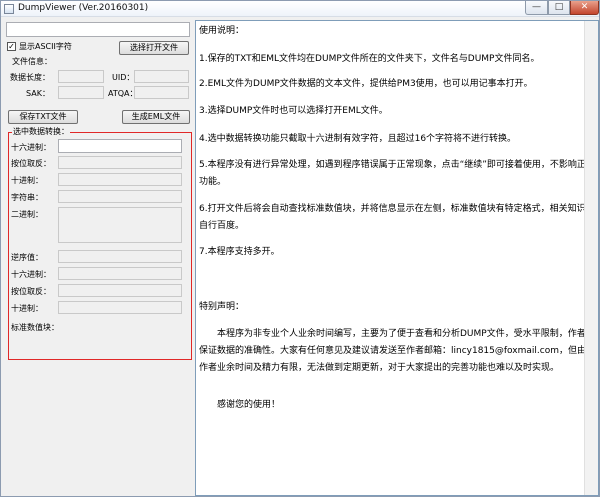 This screenshot has height=497, width=600. I want to click on rev-bit-inverse-label: 按位取反：, so click(31, 291).